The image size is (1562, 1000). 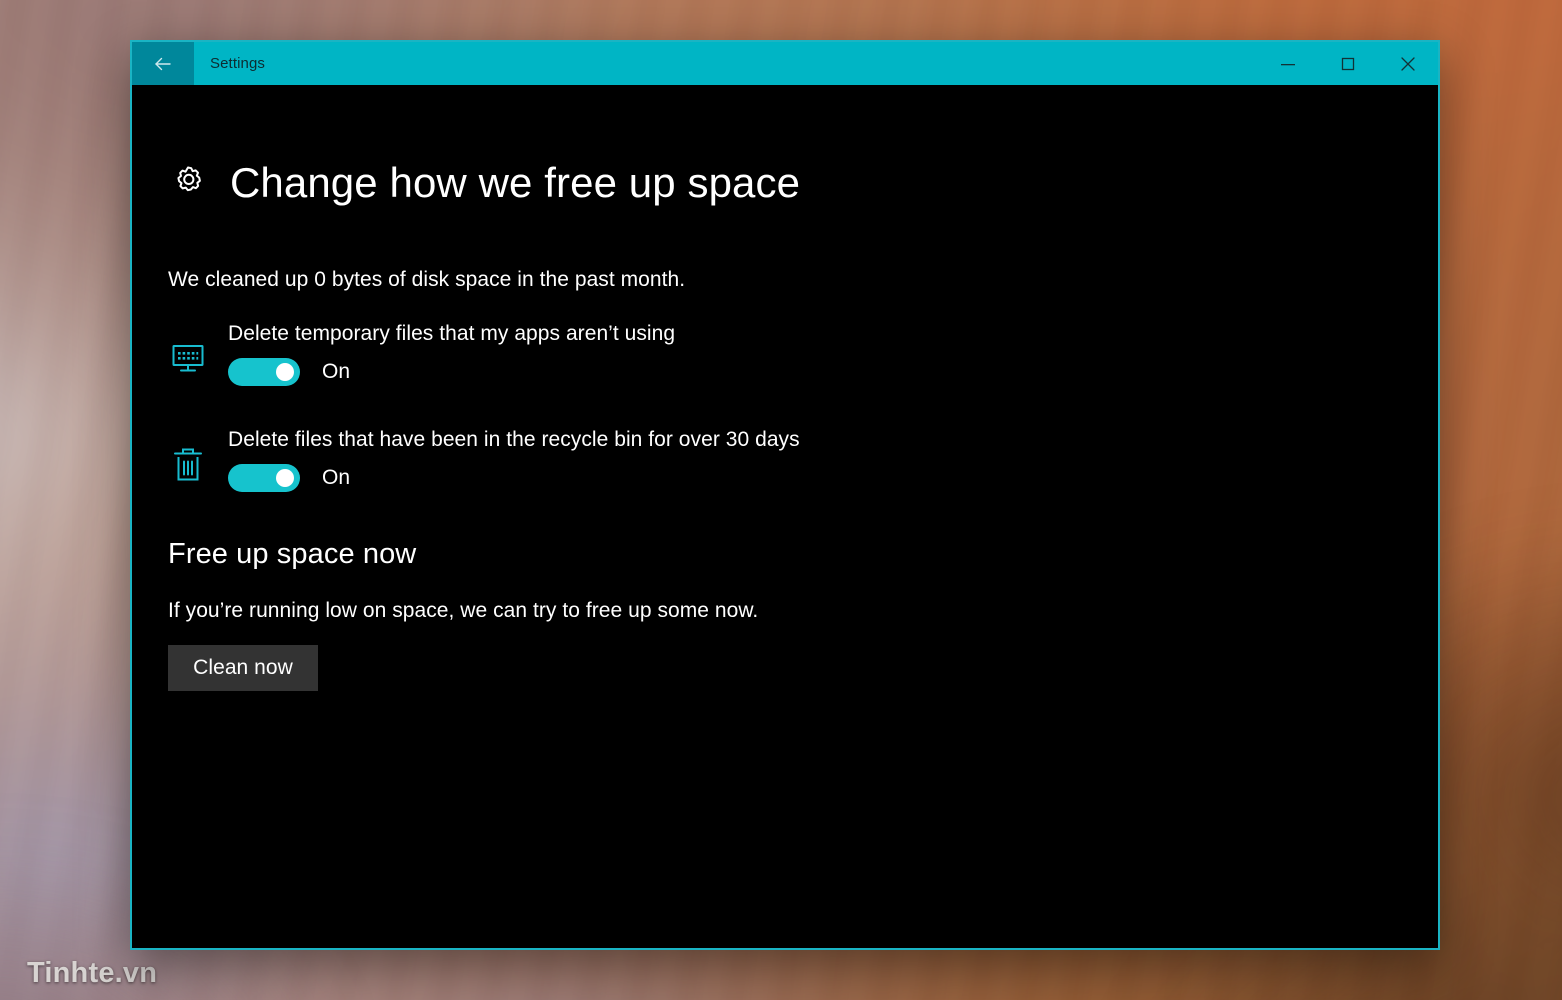 I want to click on close-button, so click(x=1408, y=63).